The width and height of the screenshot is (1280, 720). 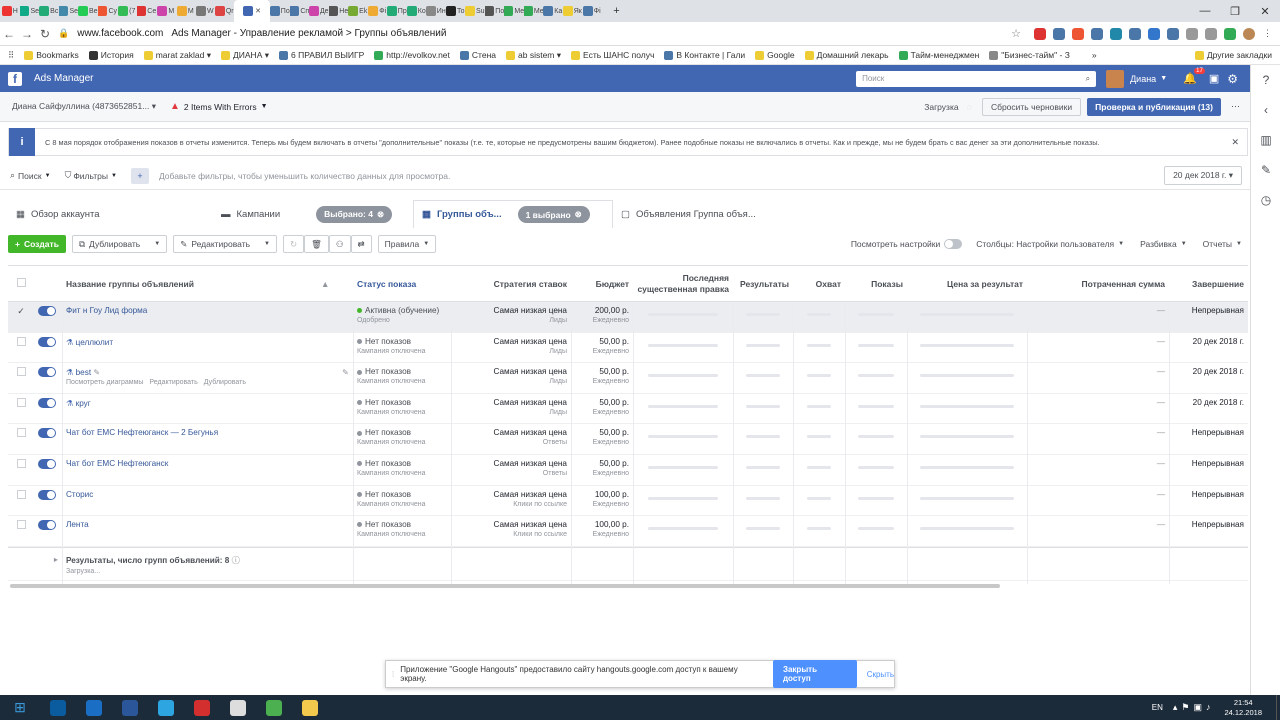 What do you see at coordinates (1265, 140) in the screenshot?
I see `chart-icon: ▥` at bounding box center [1265, 140].